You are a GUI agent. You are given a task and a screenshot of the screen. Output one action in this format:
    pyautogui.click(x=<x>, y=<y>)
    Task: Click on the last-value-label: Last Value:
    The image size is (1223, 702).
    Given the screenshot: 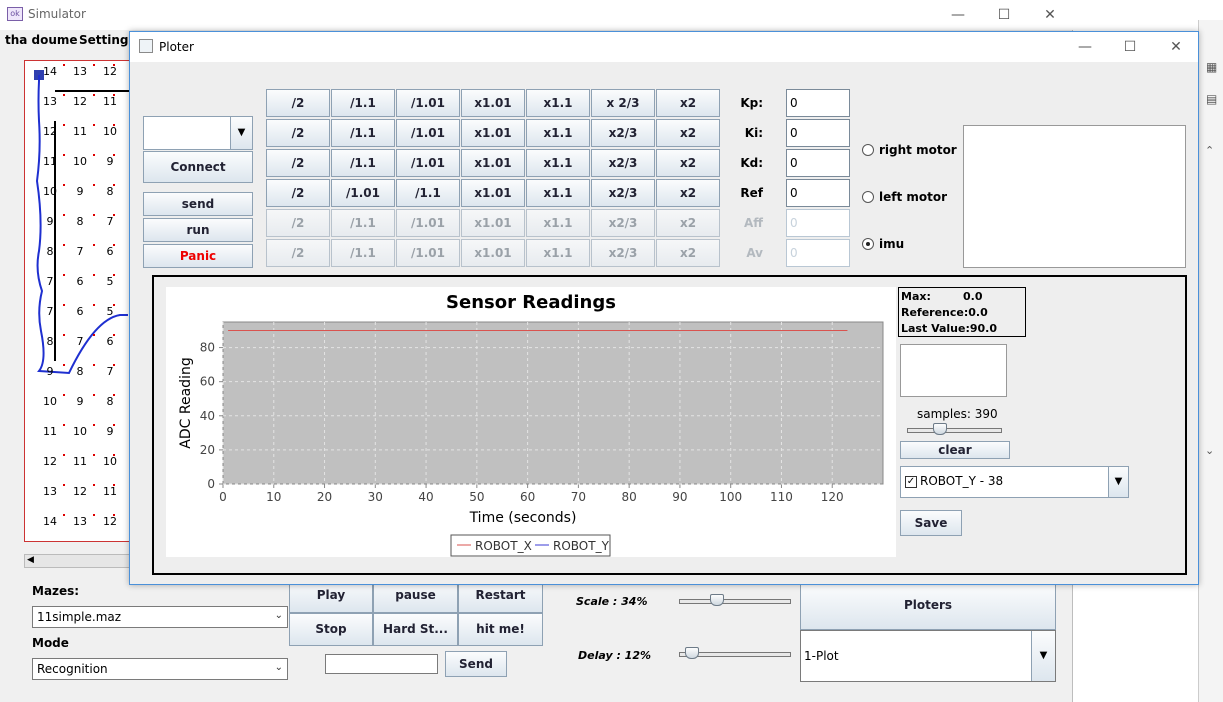 What is the action you would take?
    pyautogui.click(x=935, y=328)
    